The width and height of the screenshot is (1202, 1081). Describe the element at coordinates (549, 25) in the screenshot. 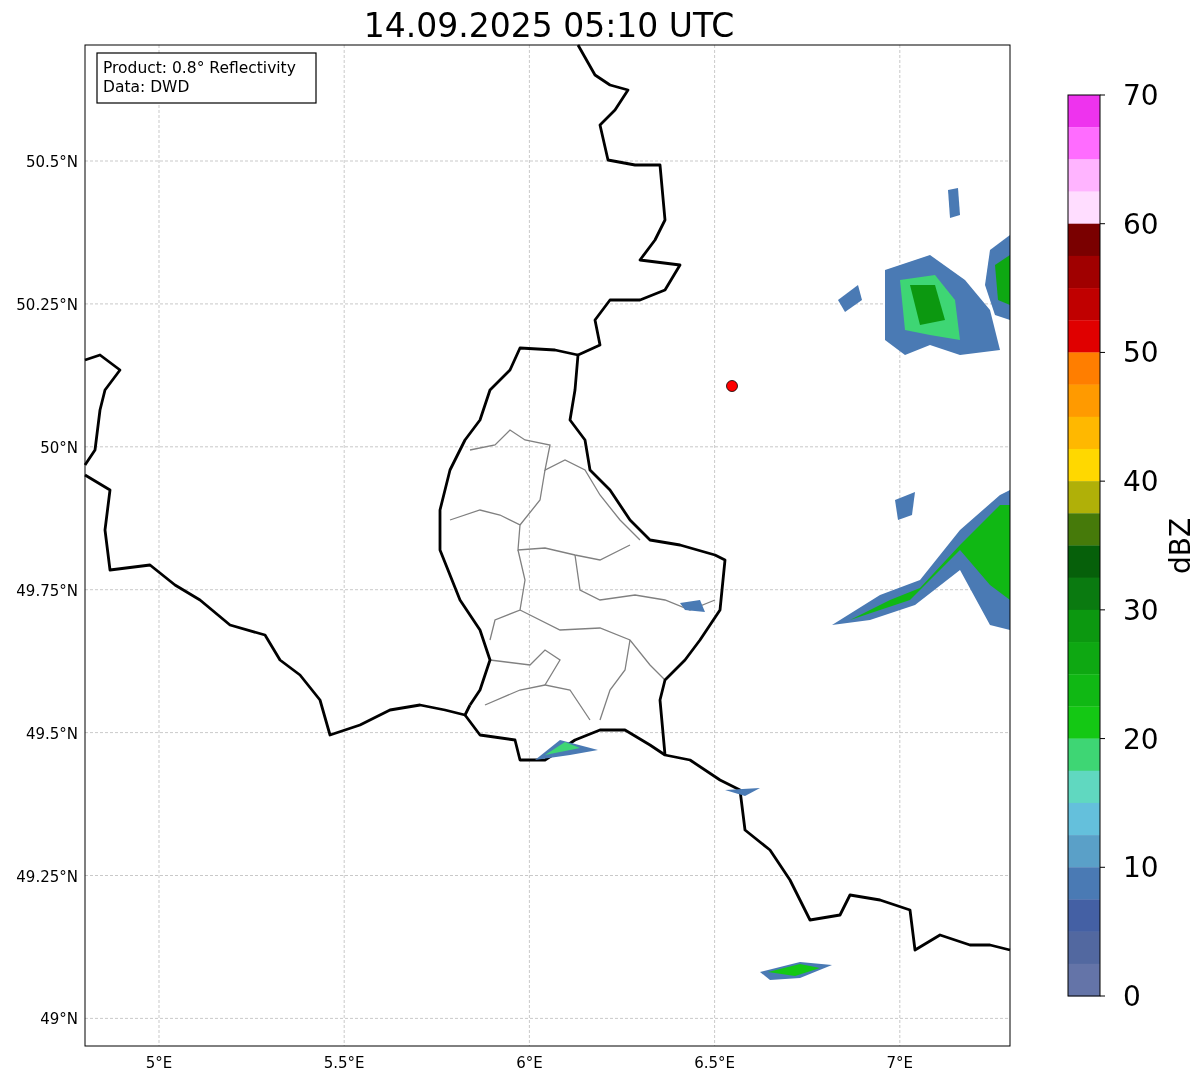

I see `figure-title: 14.09.2025 05:10 UTC` at that location.